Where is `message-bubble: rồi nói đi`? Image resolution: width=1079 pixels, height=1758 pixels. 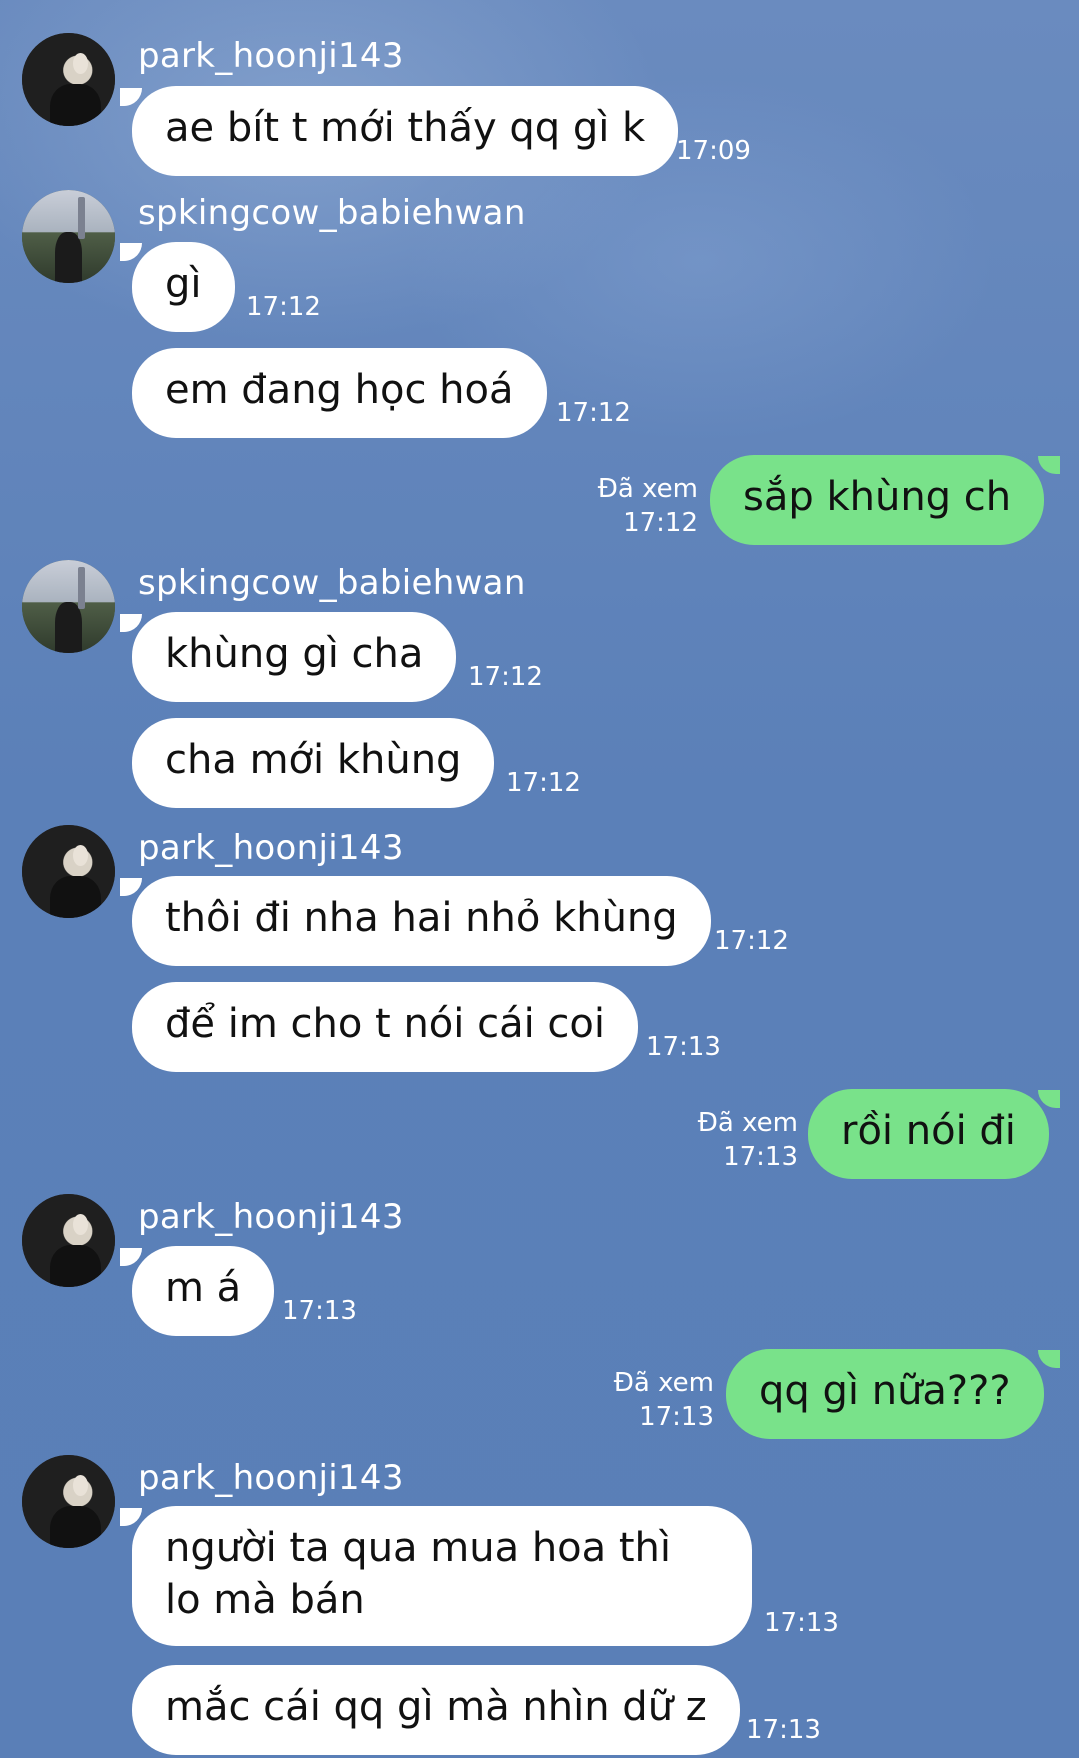 message-bubble: rồi nói đi is located at coordinates (928, 1134).